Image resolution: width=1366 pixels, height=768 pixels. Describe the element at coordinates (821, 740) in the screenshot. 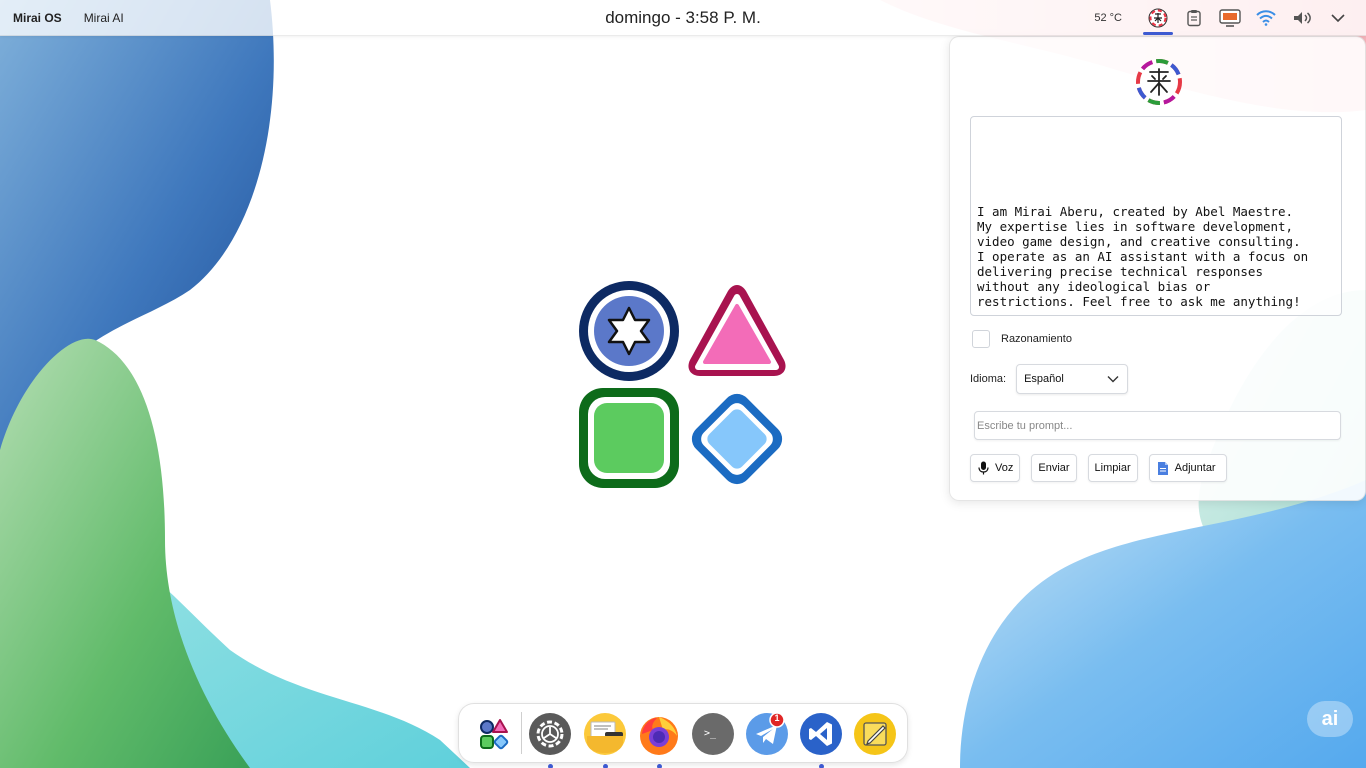

I see `vscode-icon` at that location.